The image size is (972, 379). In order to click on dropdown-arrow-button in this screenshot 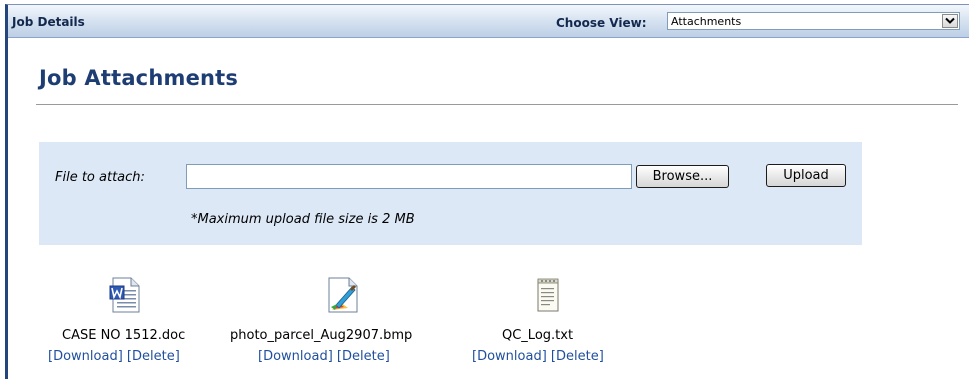, I will do `click(950, 21)`.